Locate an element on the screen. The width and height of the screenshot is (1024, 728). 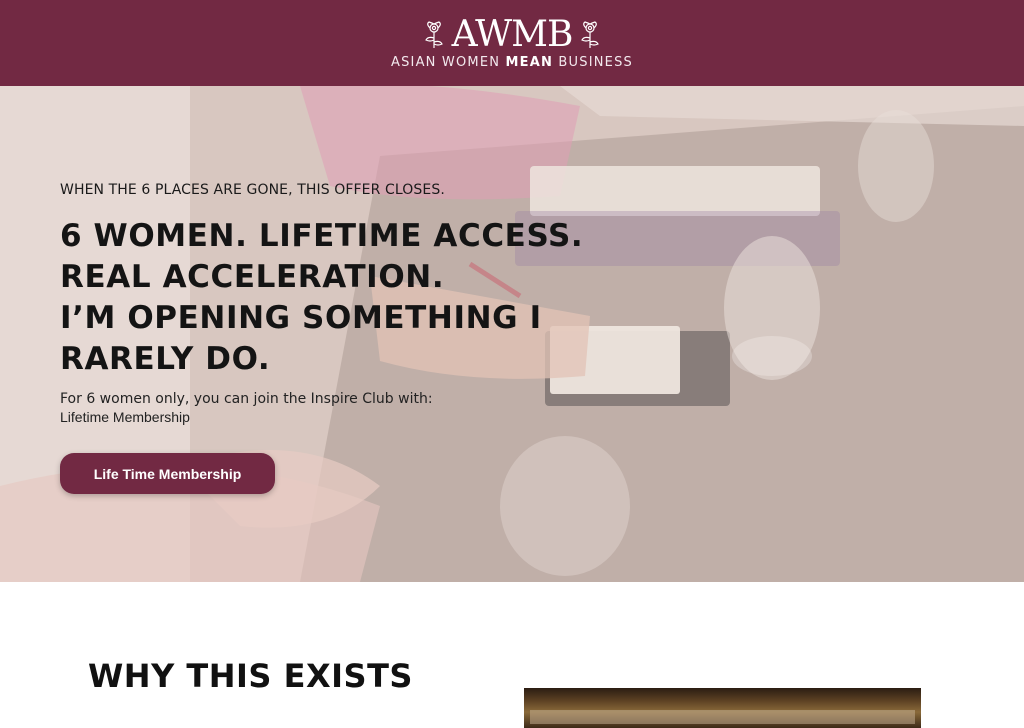
why-this-exists-title: WHY THIS EXISTS is located at coordinates (250, 676).